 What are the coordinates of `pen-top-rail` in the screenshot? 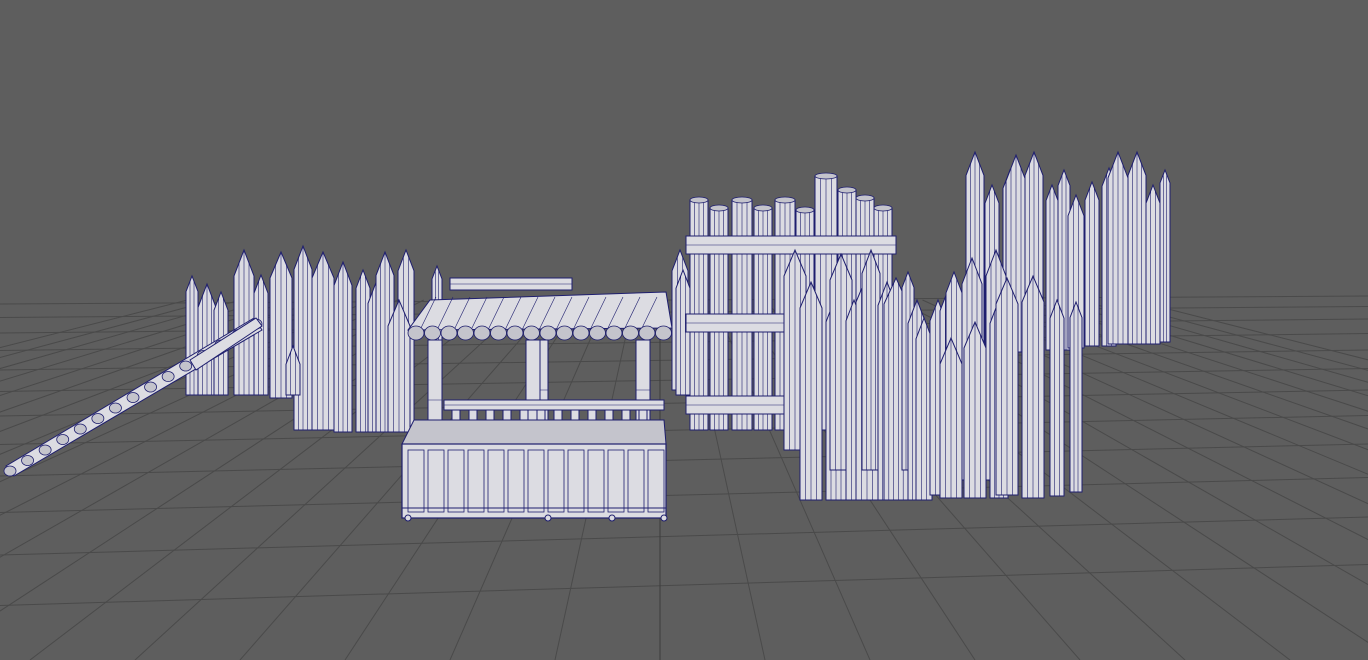 It's located at (534, 432).